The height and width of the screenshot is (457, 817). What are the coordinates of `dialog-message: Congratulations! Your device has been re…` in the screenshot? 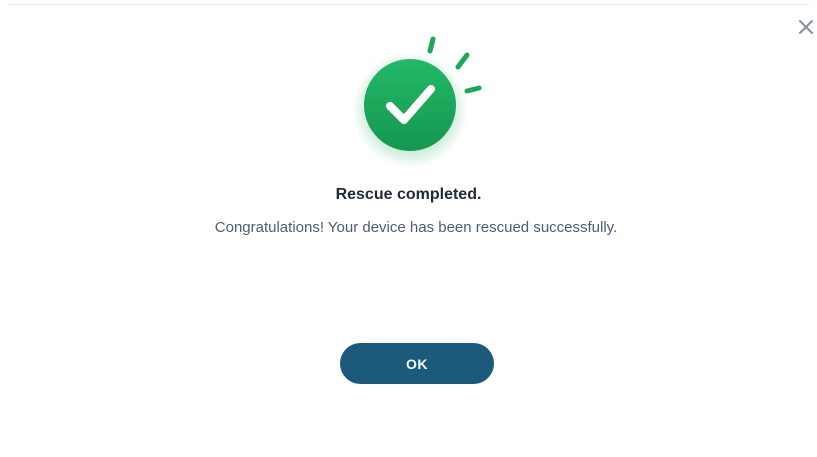 It's located at (416, 227).